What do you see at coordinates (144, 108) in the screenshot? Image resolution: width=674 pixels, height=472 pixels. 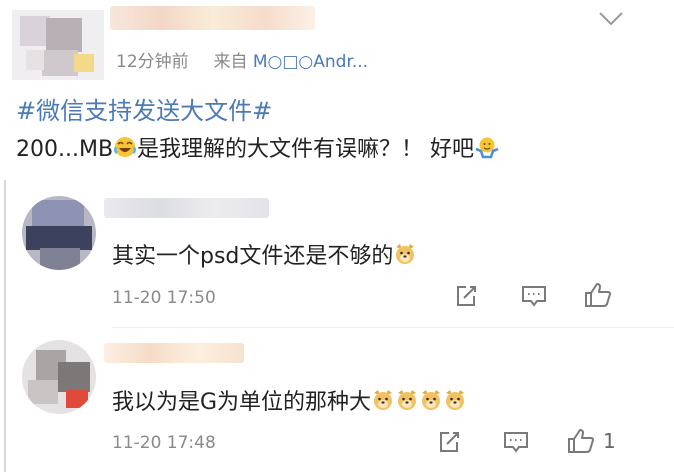 I see `hashtag-link: #微信支持发送大文件#` at bounding box center [144, 108].